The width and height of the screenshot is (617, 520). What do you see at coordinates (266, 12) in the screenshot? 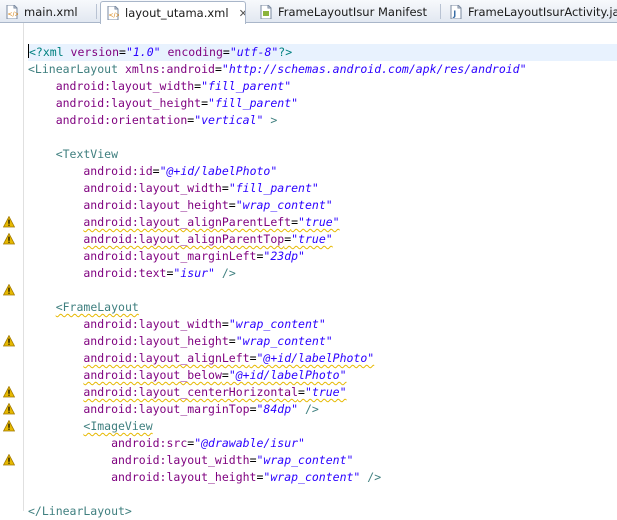
I see `manifest-icon` at bounding box center [266, 12].